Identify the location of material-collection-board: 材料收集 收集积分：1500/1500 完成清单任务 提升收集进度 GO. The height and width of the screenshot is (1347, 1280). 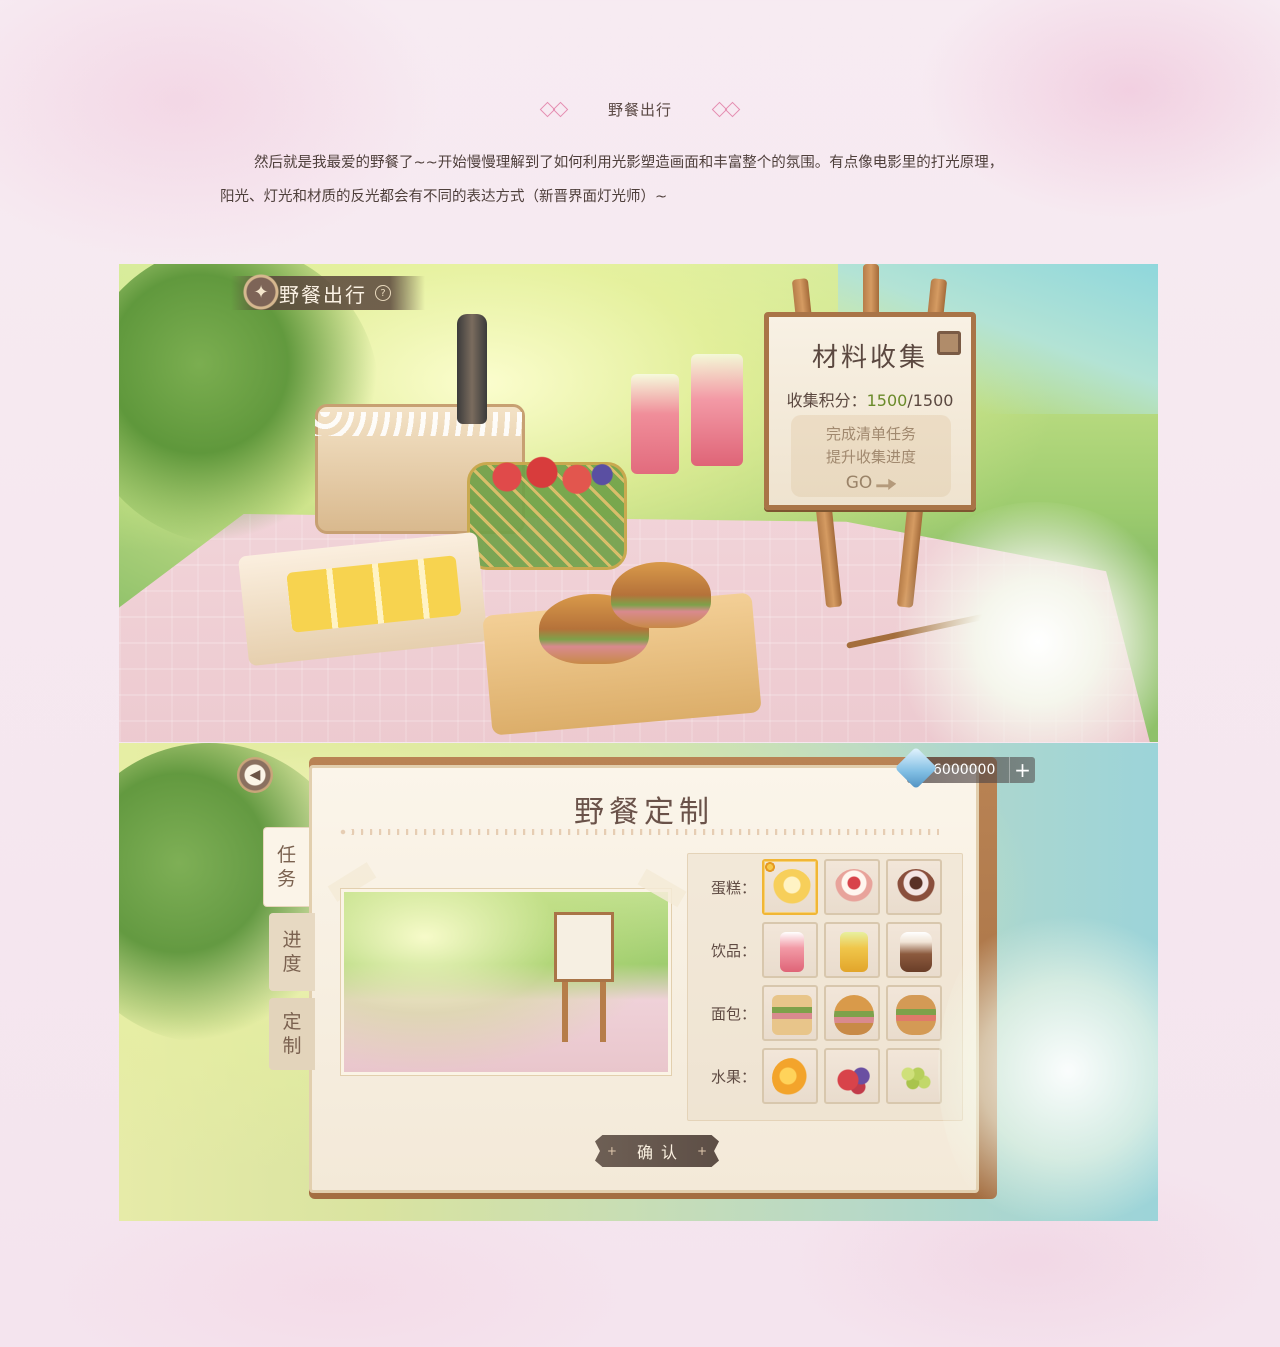
(870, 411).